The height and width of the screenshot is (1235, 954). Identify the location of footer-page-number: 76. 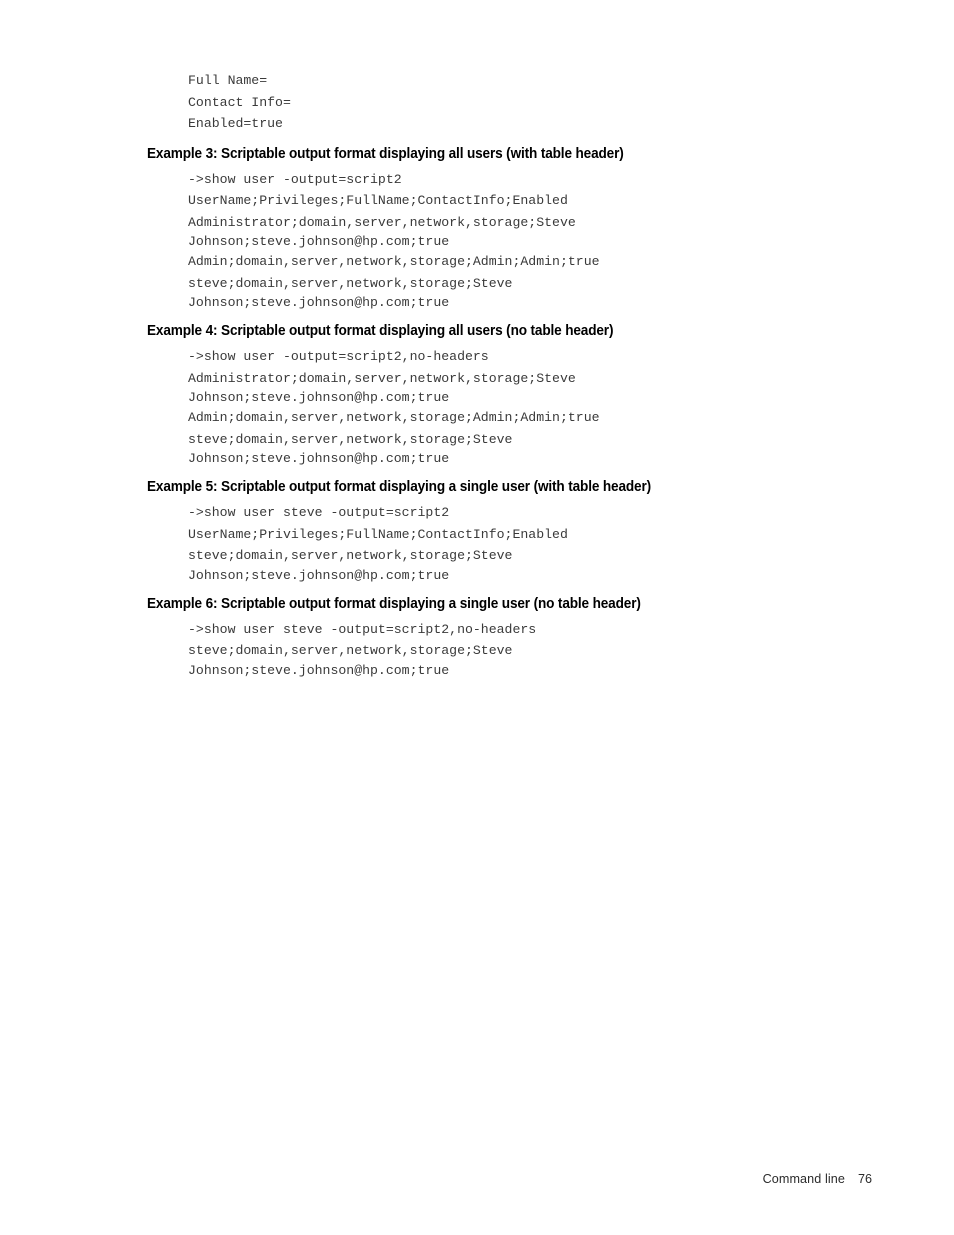
(864, 1179).